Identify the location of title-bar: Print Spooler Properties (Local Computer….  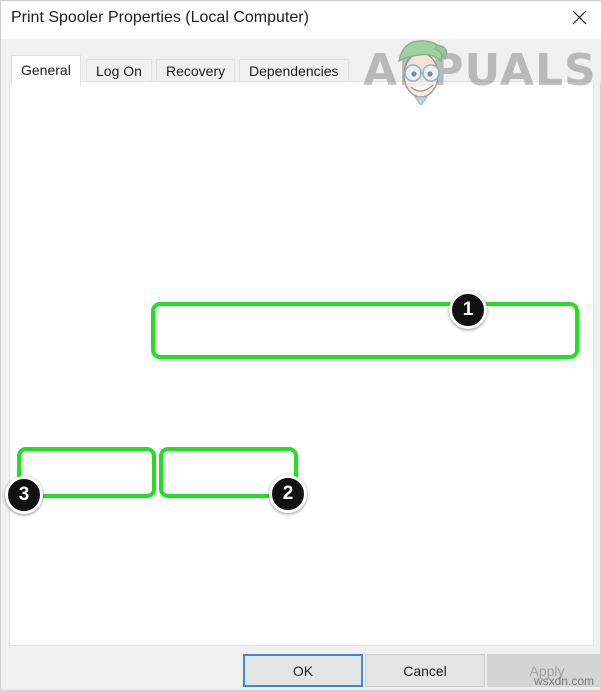
(301, 20).